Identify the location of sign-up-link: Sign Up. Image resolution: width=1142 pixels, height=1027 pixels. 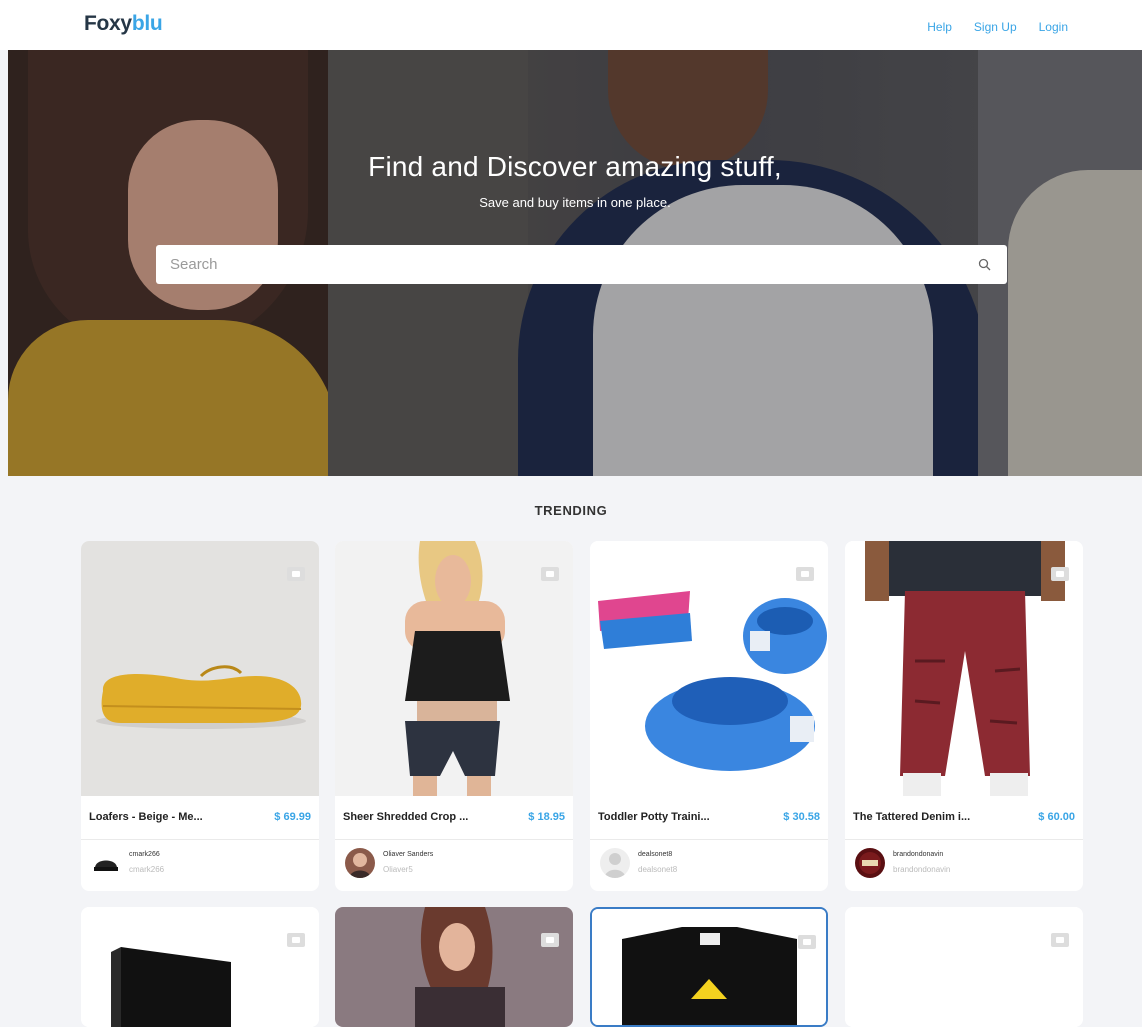
(995, 27).